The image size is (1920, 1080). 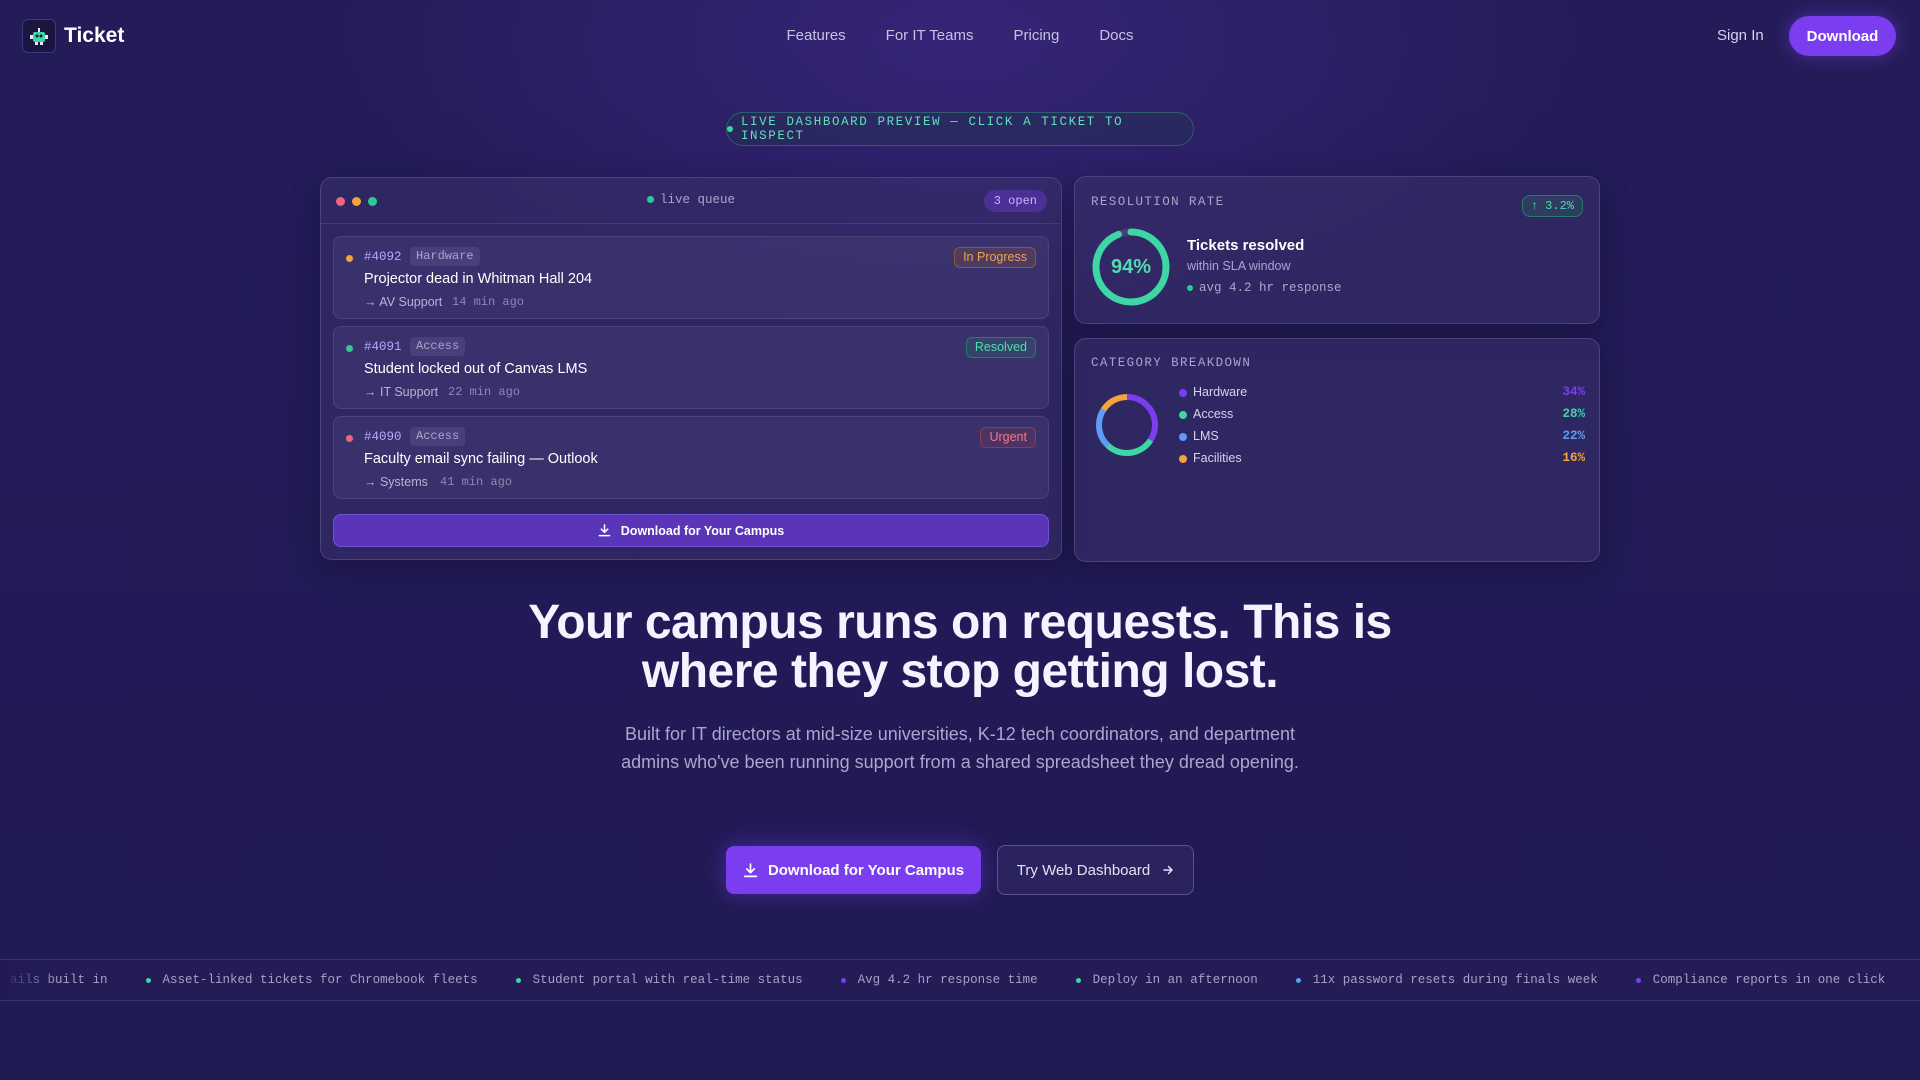 I want to click on ticket-team: → IT Support, so click(x=401, y=392).